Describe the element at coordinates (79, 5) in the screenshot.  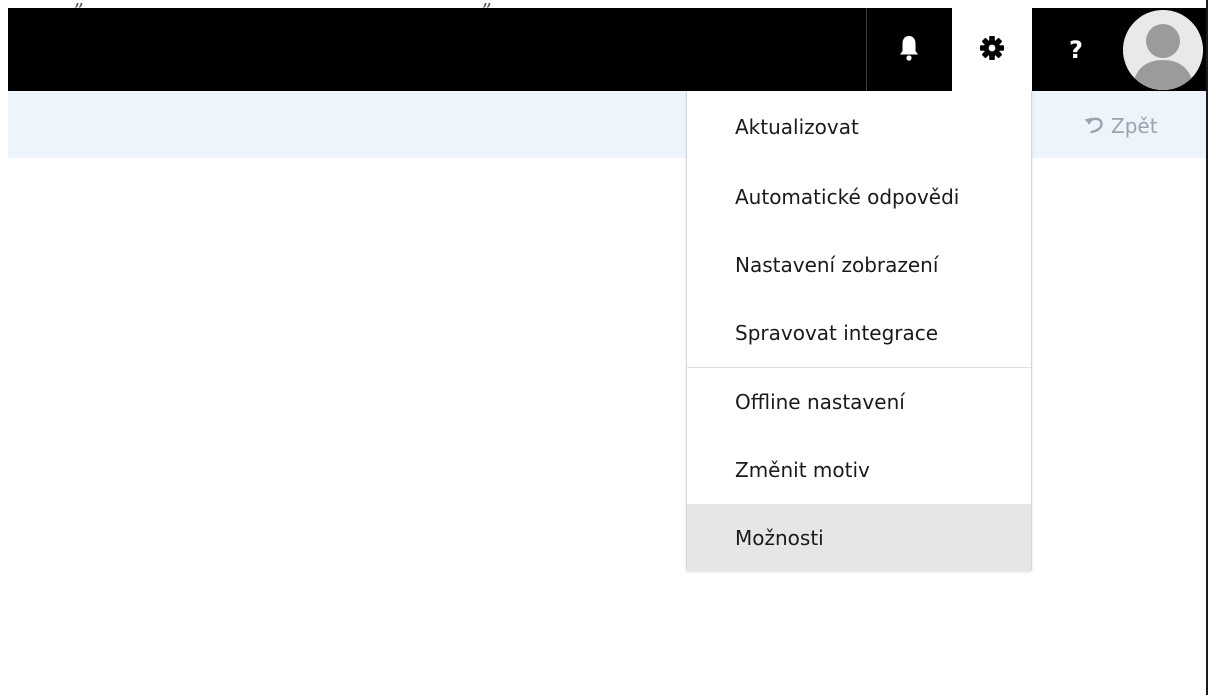
I see `top-quote-mark-left: „` at that location.